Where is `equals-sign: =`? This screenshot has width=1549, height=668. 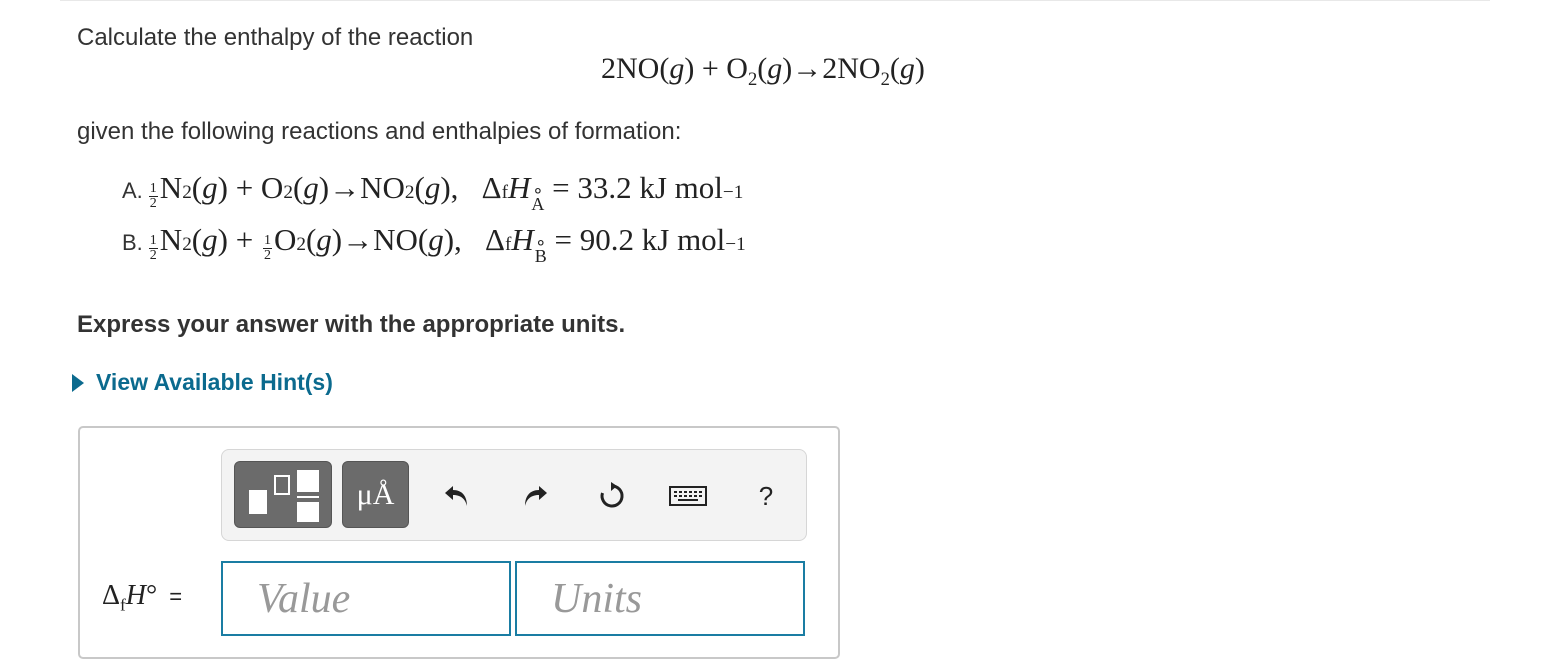 equals-sign: = is located at coordinates (176, 596).